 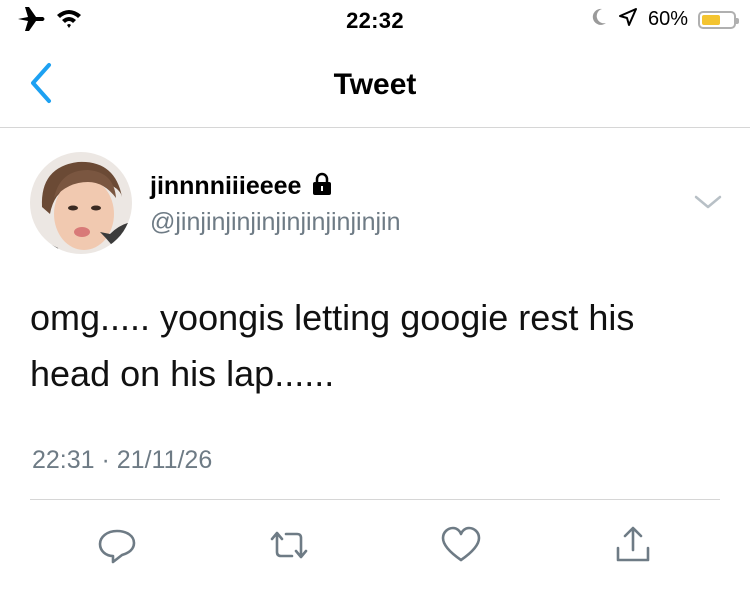 I want to click on reply-button, so click(x=117, y=545).